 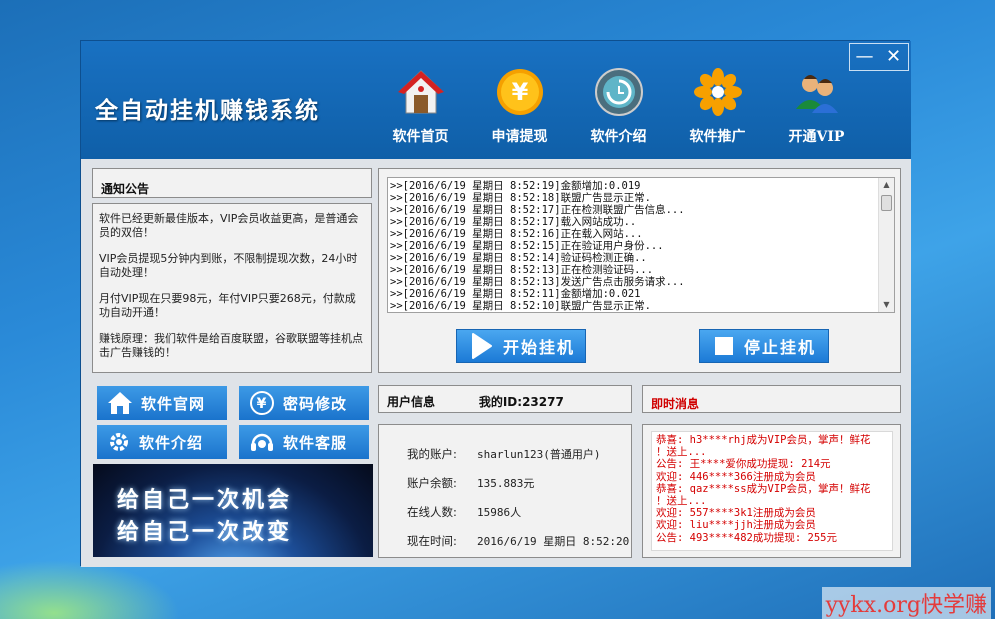 I want to click on message-line: 公告: 493****482成功提现: 255元, so click(x=746, y=537).